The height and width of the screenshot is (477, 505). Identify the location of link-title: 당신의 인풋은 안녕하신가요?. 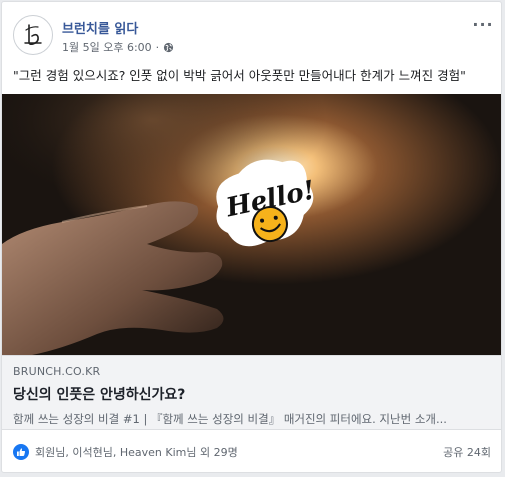
(251, 394).